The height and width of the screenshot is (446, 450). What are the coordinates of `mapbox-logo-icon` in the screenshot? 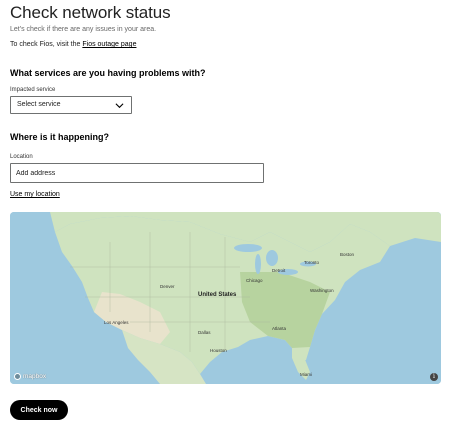 It's located at (17, 376).